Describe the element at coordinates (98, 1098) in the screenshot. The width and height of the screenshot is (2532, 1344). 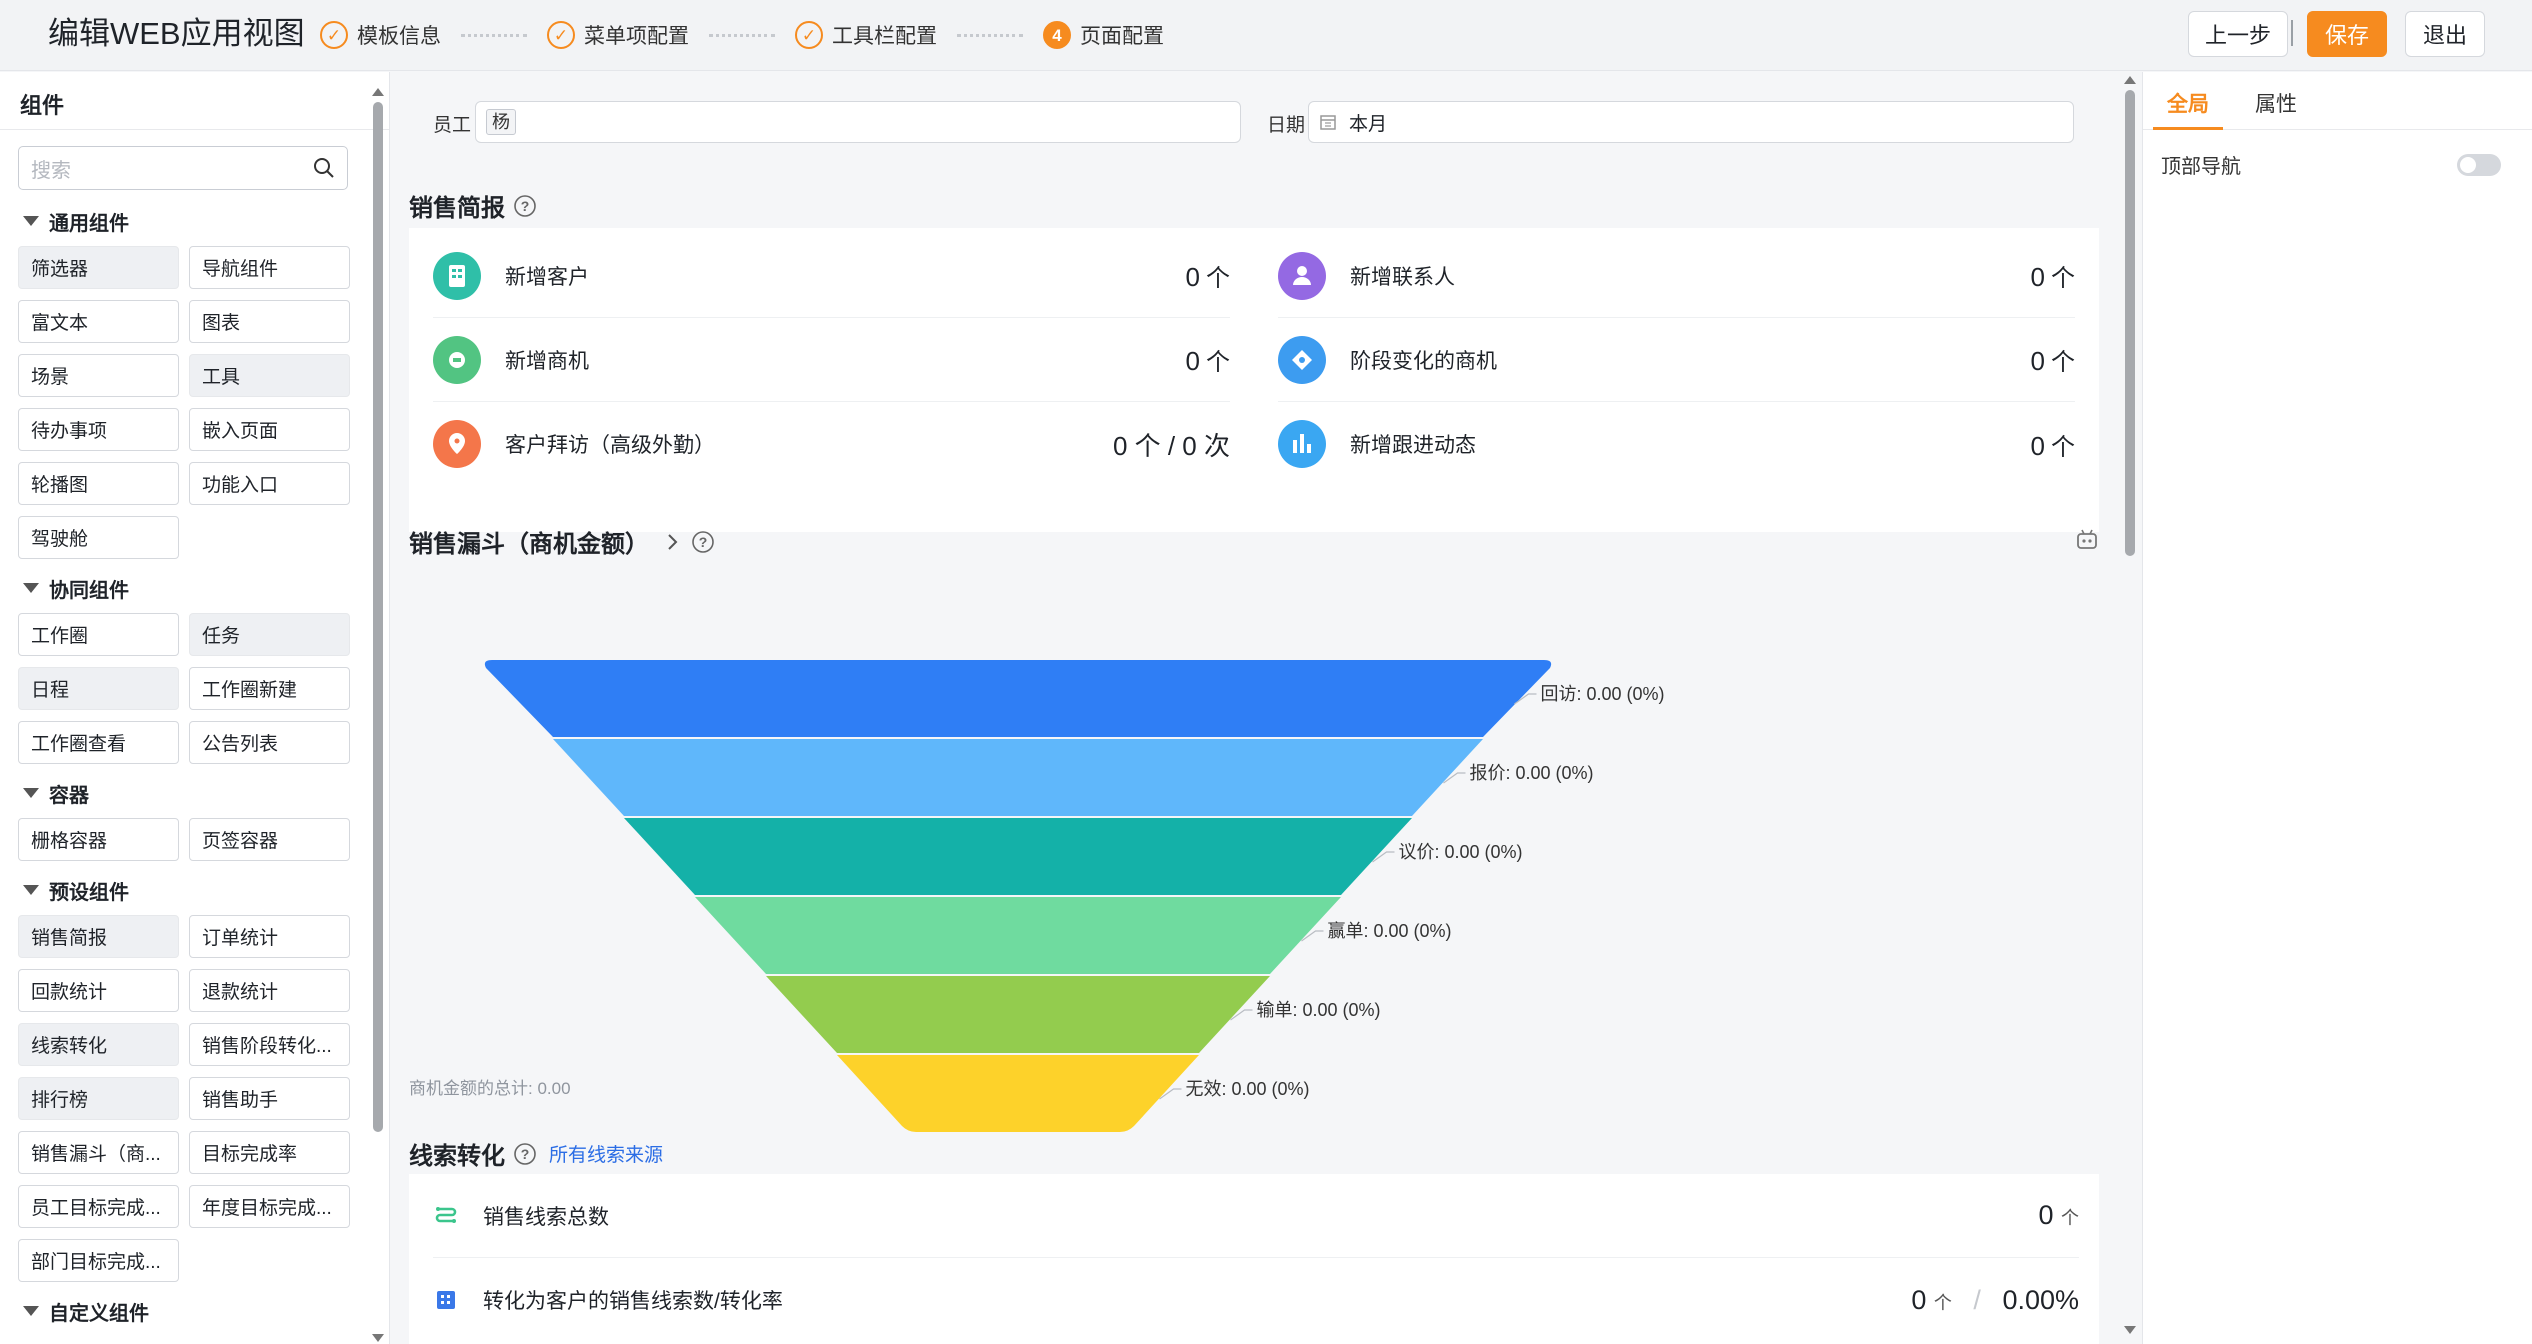
I see `component-item: 排行榜` at that location.